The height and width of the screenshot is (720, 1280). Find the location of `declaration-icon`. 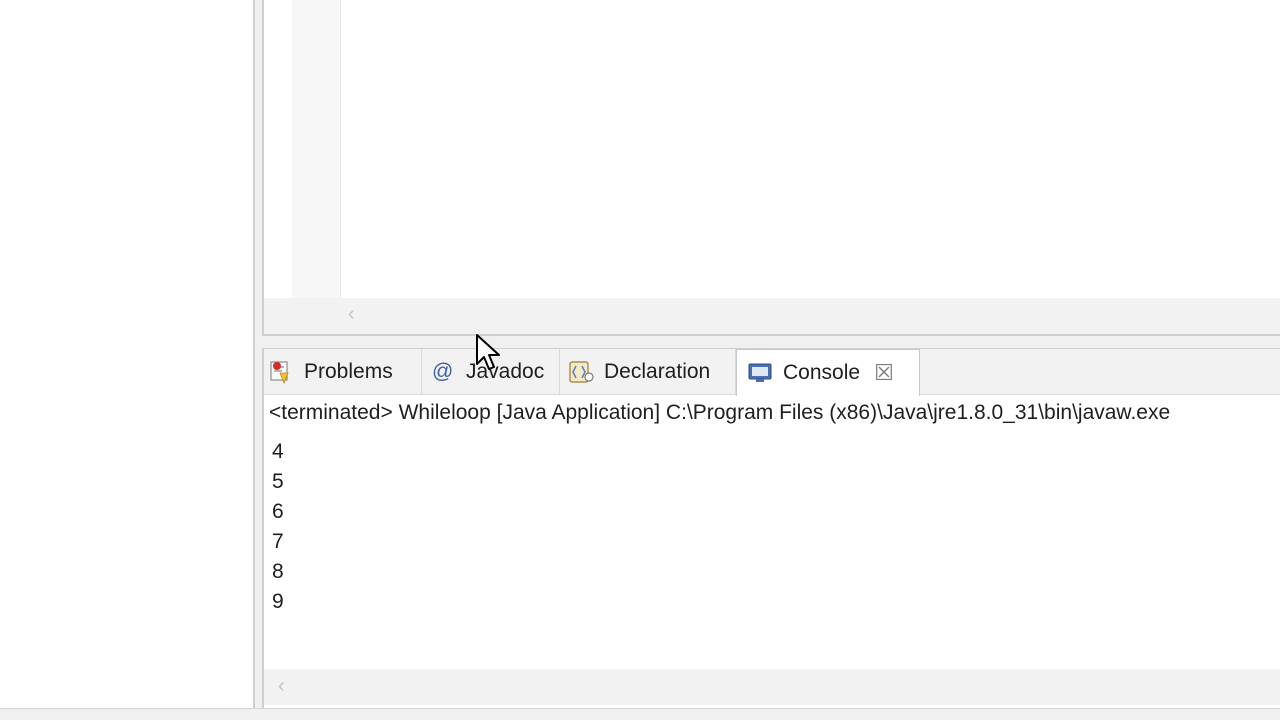

declaration-icon is located at coordinates (581, 372).